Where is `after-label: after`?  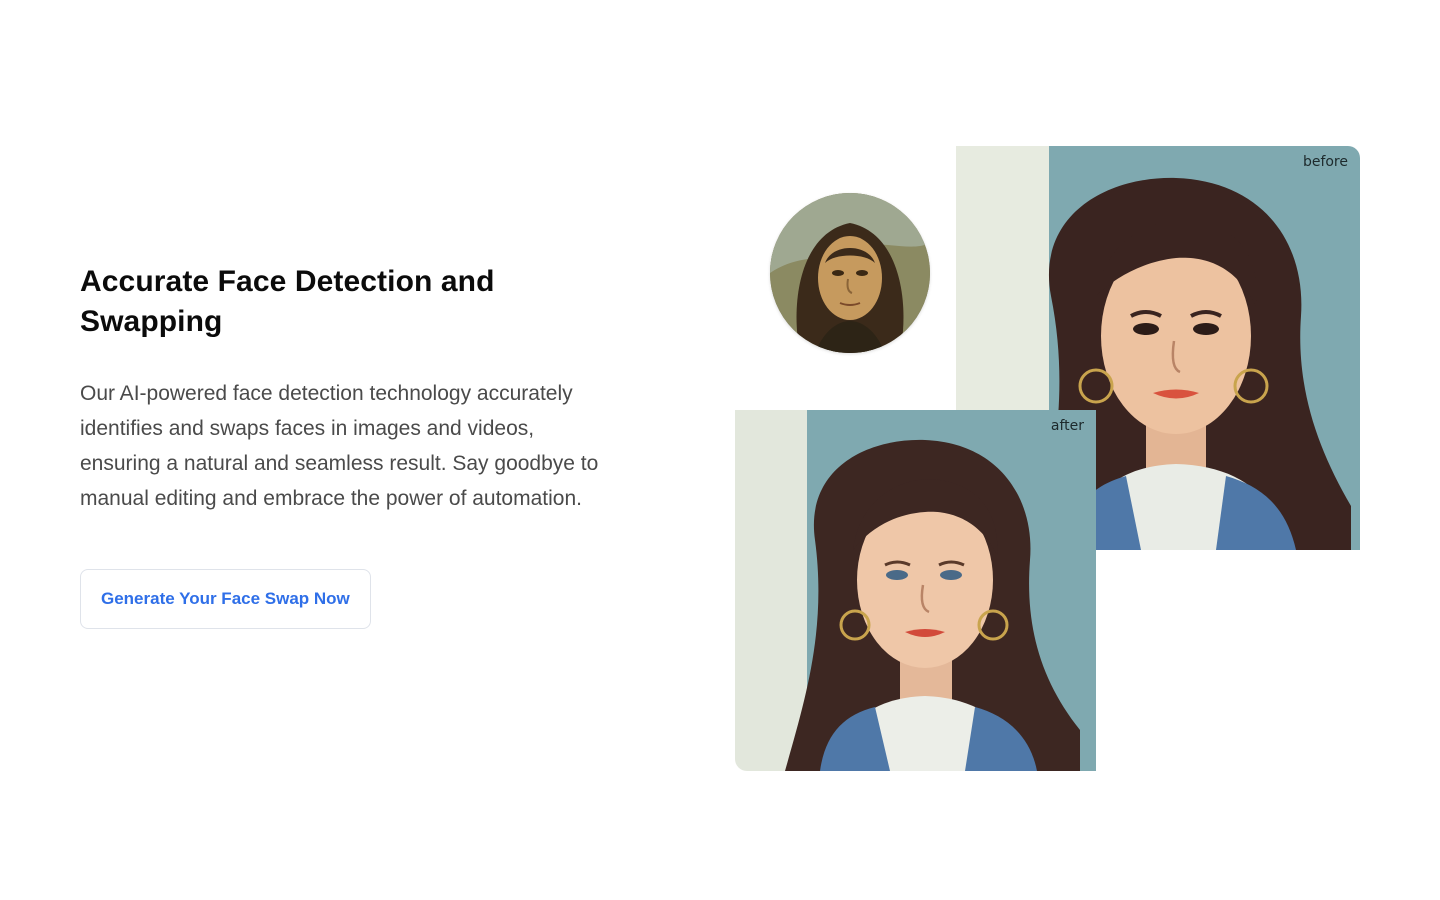
after-label: after is located at coordinates (1067, 426).